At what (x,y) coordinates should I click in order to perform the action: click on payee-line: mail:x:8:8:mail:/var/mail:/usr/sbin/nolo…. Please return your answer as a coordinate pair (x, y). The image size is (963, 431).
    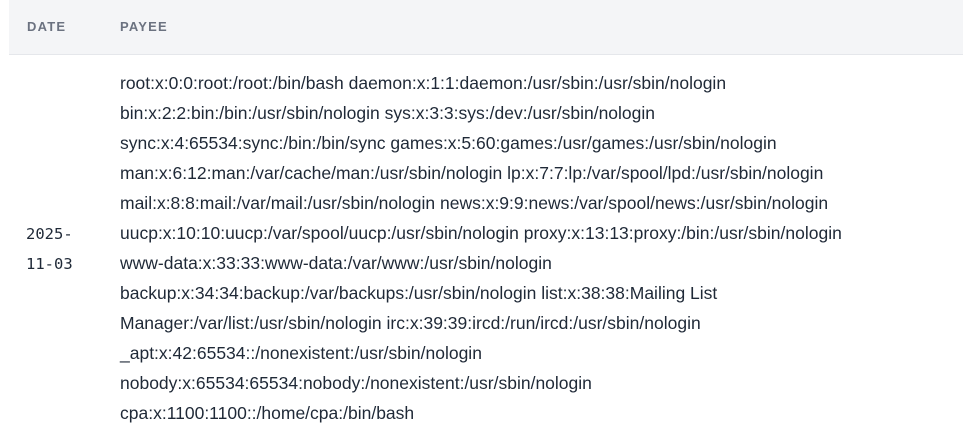
    Looking at the image, I should click on (474, 203).